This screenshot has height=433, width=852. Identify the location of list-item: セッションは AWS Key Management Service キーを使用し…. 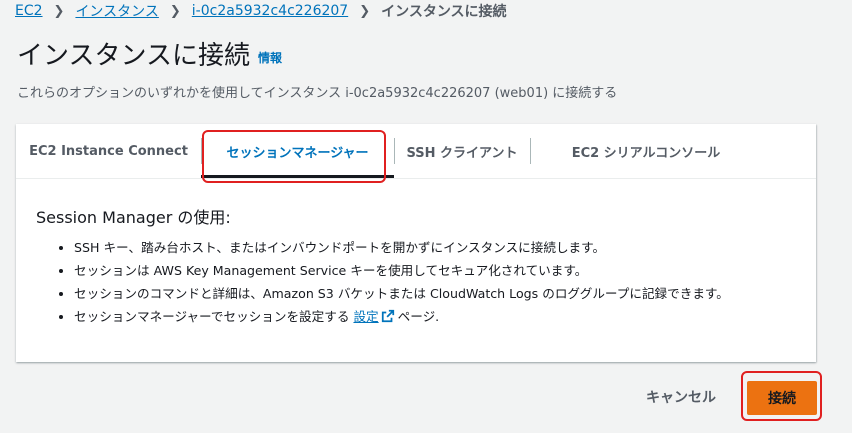
(401, 270).